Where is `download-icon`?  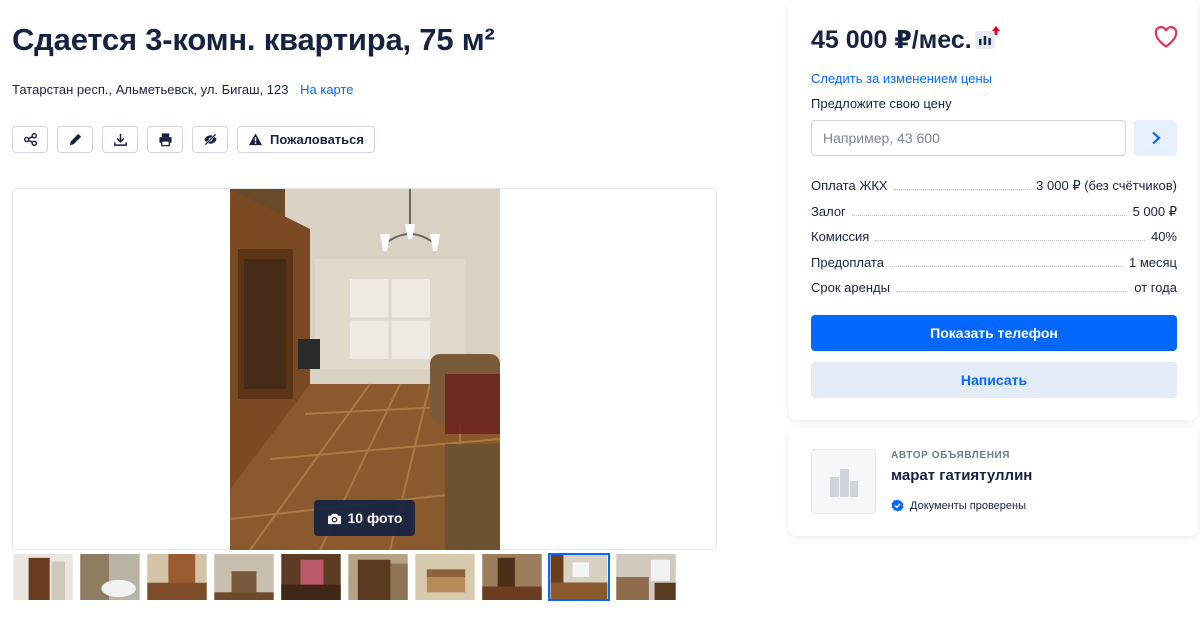 download-icon is located at coordinates (120, 139).